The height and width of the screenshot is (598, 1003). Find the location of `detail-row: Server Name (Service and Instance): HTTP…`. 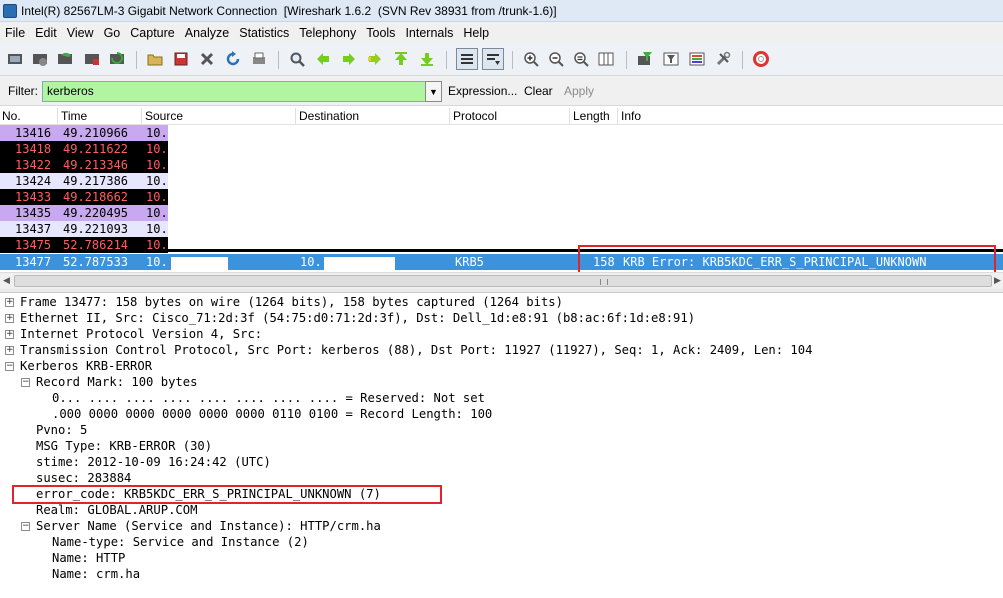

detail-row: Server Name (Service and Instance): HTTP… is located at coordinates (208, 526).